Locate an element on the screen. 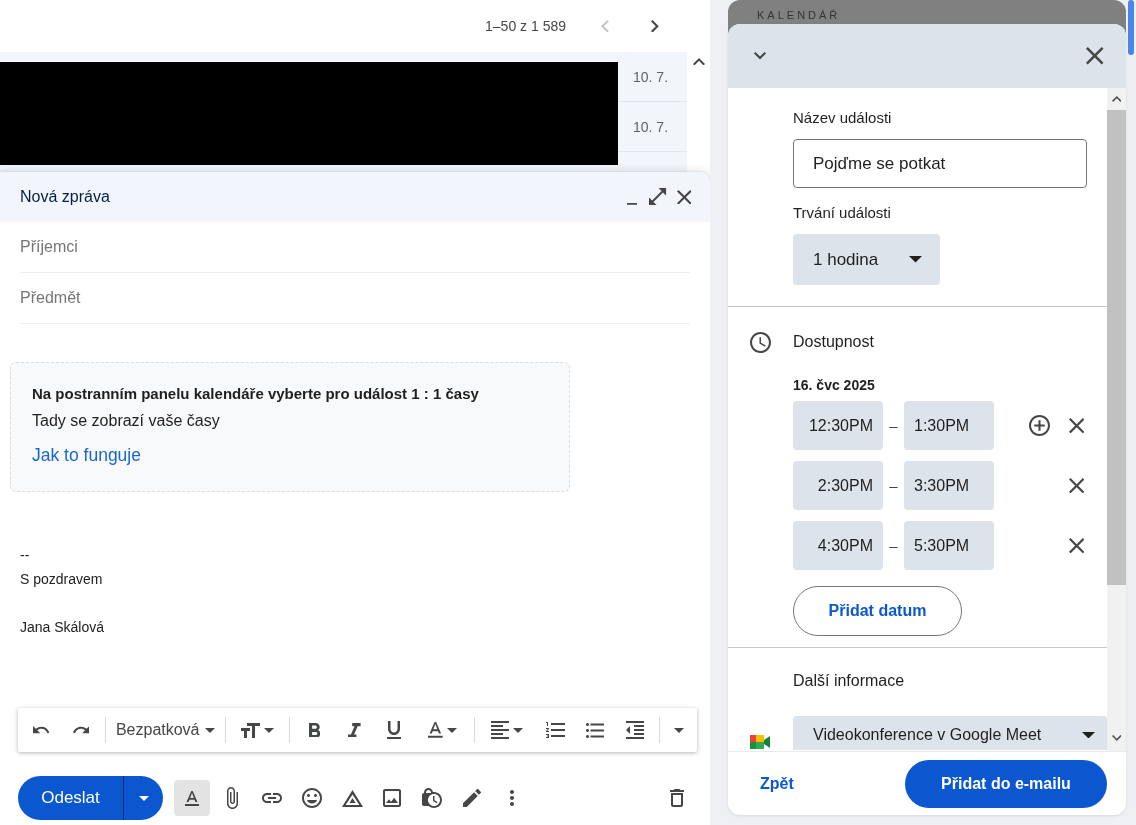  redo-icon is located at coordinates (81, 730).